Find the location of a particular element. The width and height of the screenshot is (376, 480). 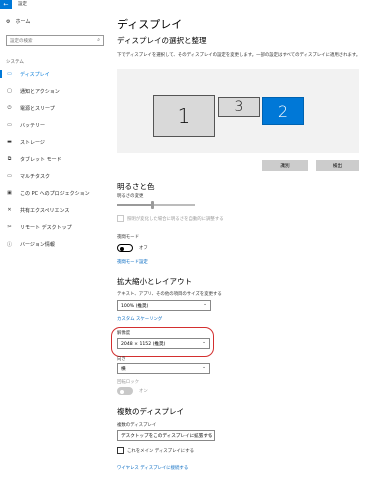

night-mode-settings-link: 夜間モード設定 is located at coordinates (132, 262).